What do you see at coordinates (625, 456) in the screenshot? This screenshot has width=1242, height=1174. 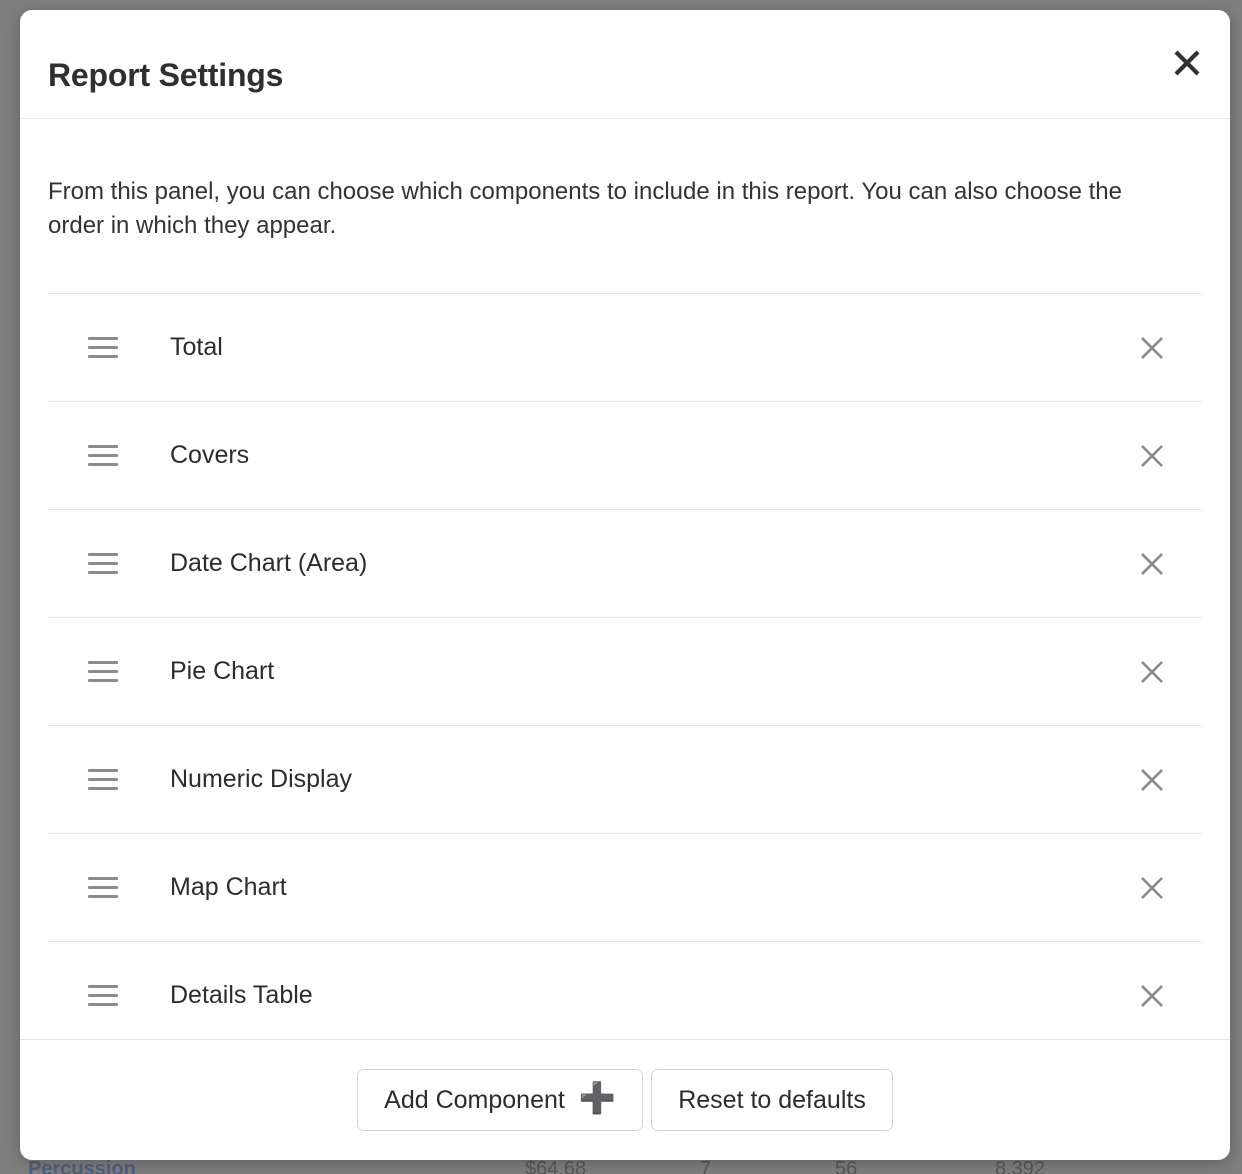 I see `list-item: Covers` at bounding box center [625, 456].